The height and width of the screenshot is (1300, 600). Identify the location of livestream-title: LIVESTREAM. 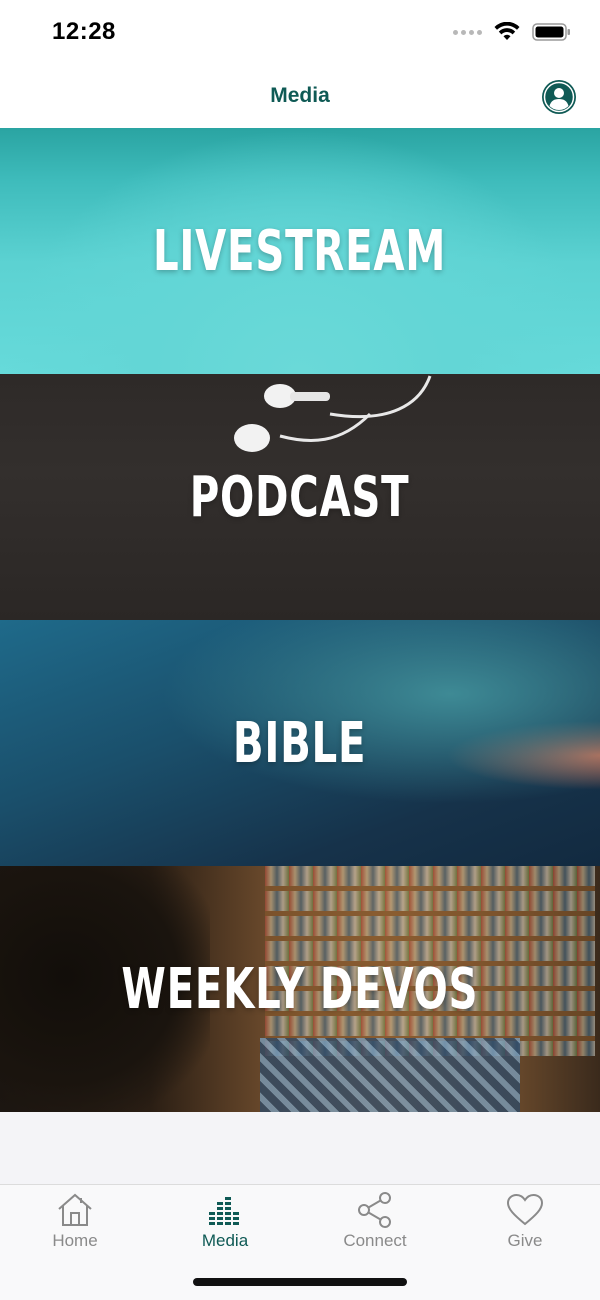
(300, 251).